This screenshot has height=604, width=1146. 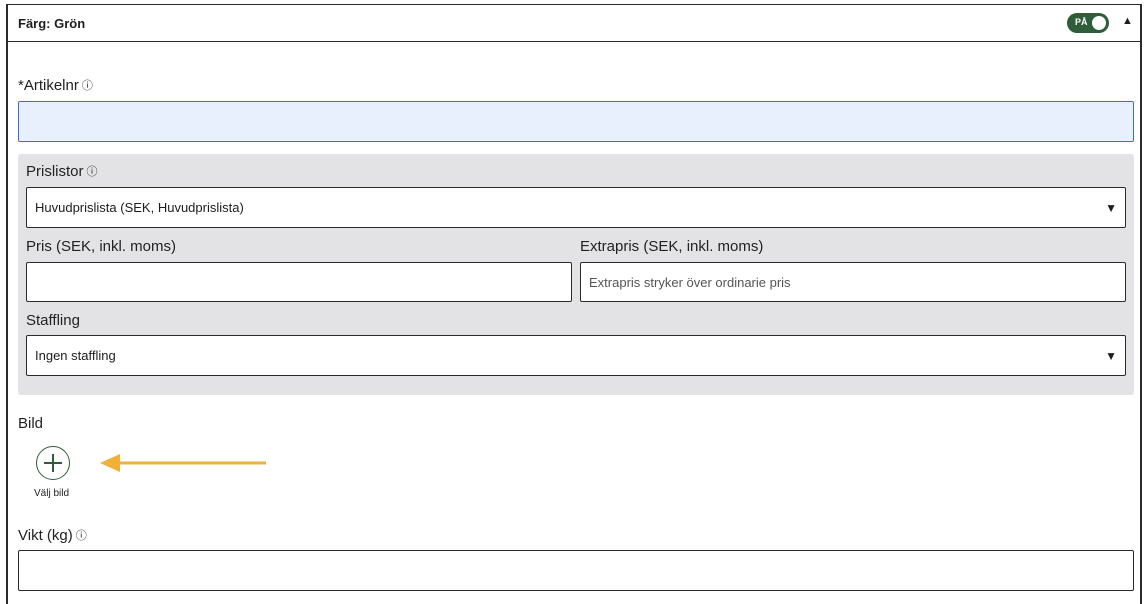 What do you see at coordinates (183, 463) in the screenshot?
I see `arrow-left-annotation-icon` at bounding box center [183, 463].